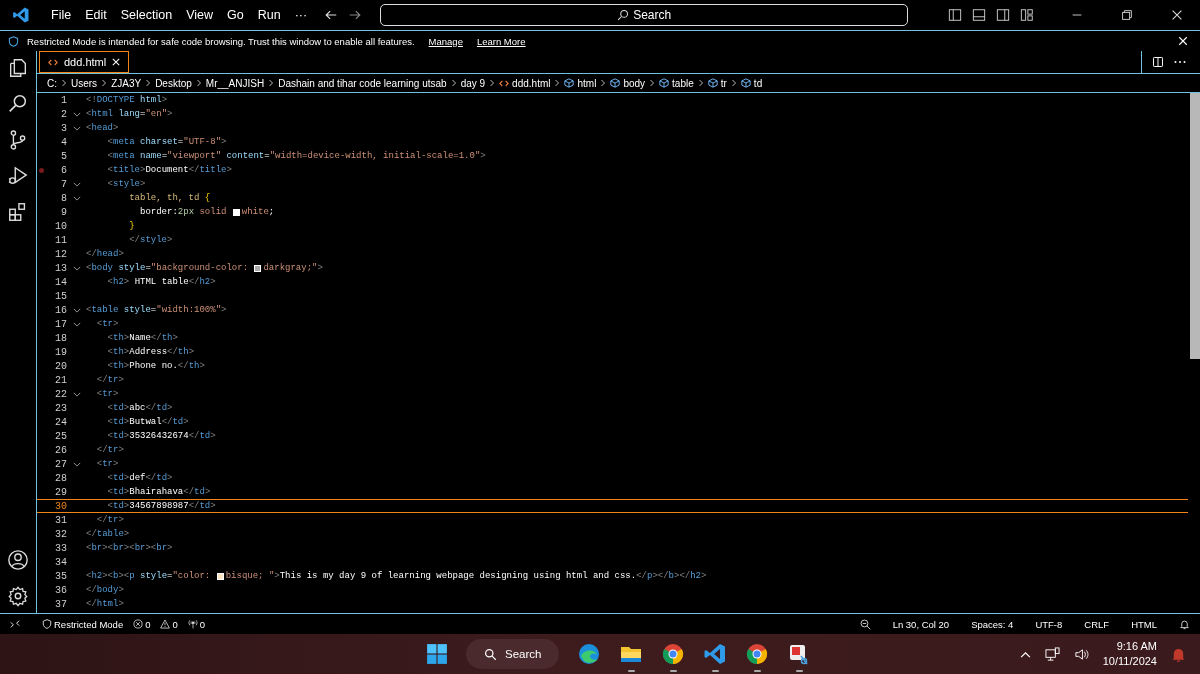 This screenshot has width=1200, height=674. I want to click on clock-time: 9:16 AM, so click(1136, 646).